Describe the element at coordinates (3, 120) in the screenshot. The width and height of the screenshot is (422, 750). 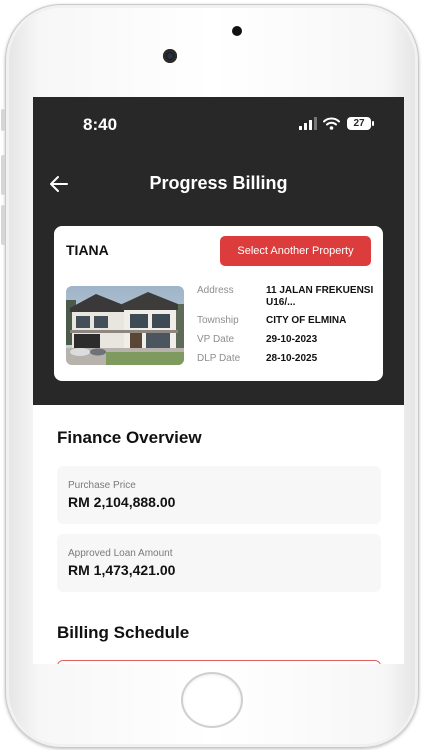
I see `mute-switch` at that location.